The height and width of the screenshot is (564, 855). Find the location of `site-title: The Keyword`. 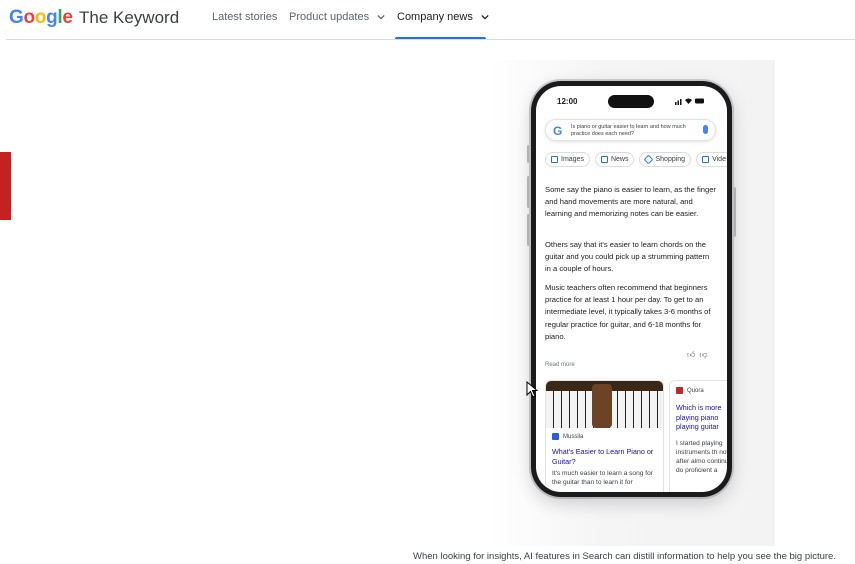

site-title: The Keyword is located at coordinates (129, 18).